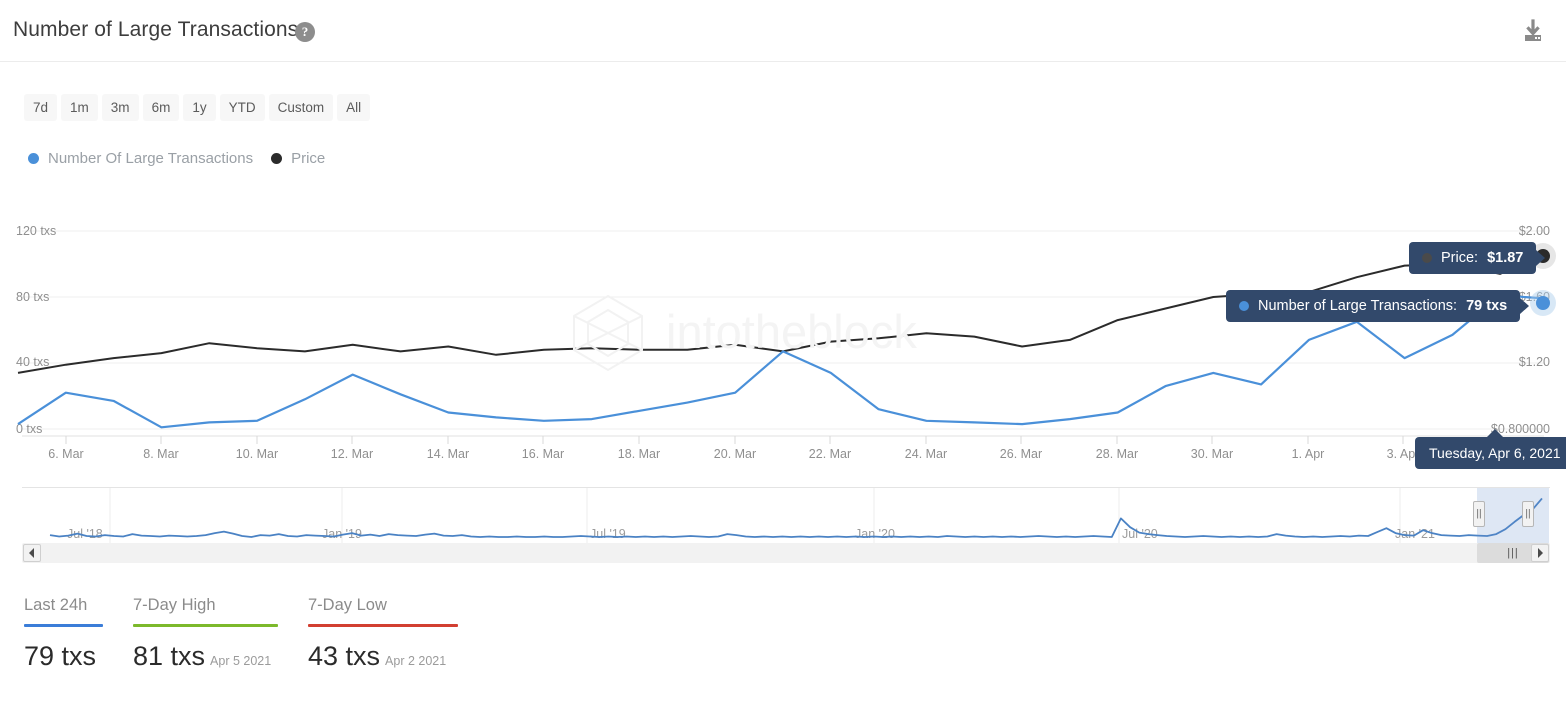 The height and width of the screenshot is (727, 1566). What do you see at coordinates (241, 661) in the screenshot?
I see `stat-date: Apr 5 2021` at bounding box center [241, 661].